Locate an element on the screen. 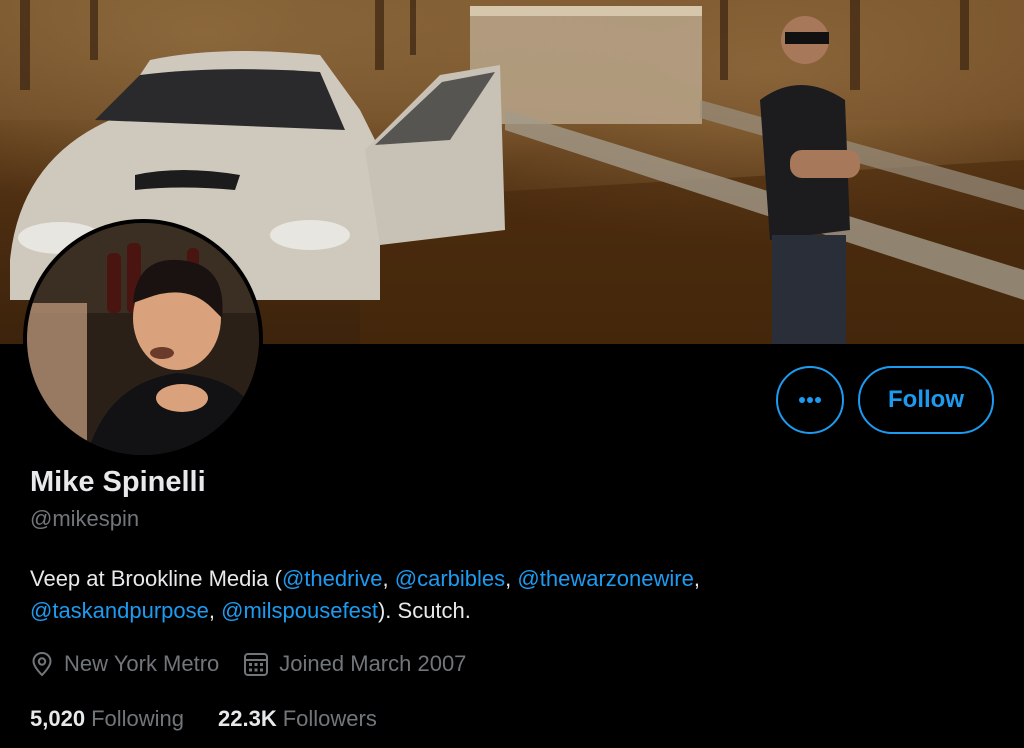 The height and width of the screenshot is (748, 1024). following-label: Following is located at coordinates (137, 718).